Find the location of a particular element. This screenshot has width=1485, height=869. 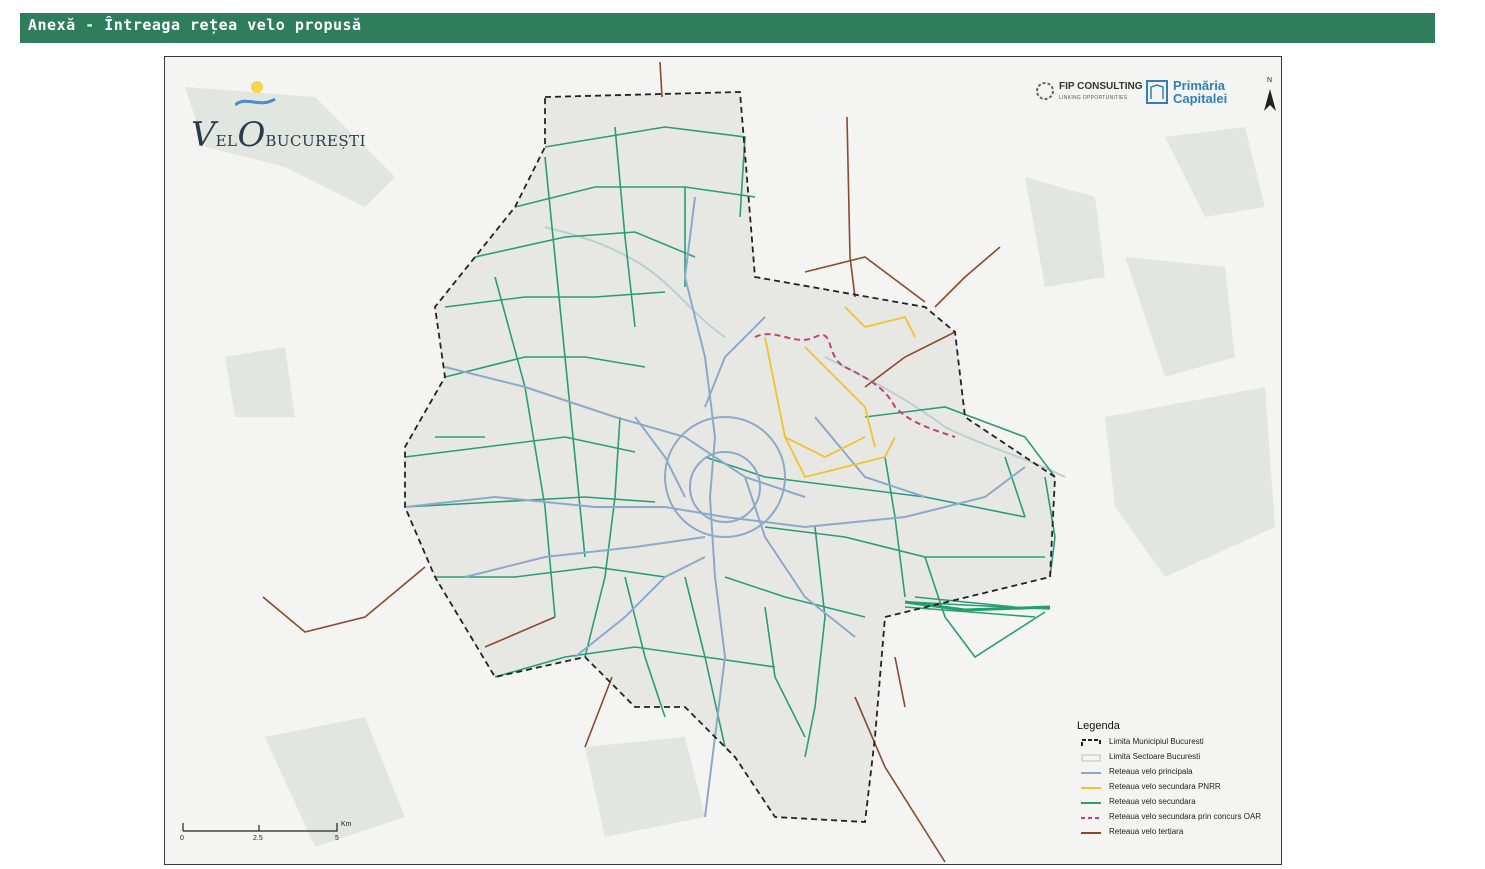

scale-tick-0: 0 is located at coordinates (182, 838).